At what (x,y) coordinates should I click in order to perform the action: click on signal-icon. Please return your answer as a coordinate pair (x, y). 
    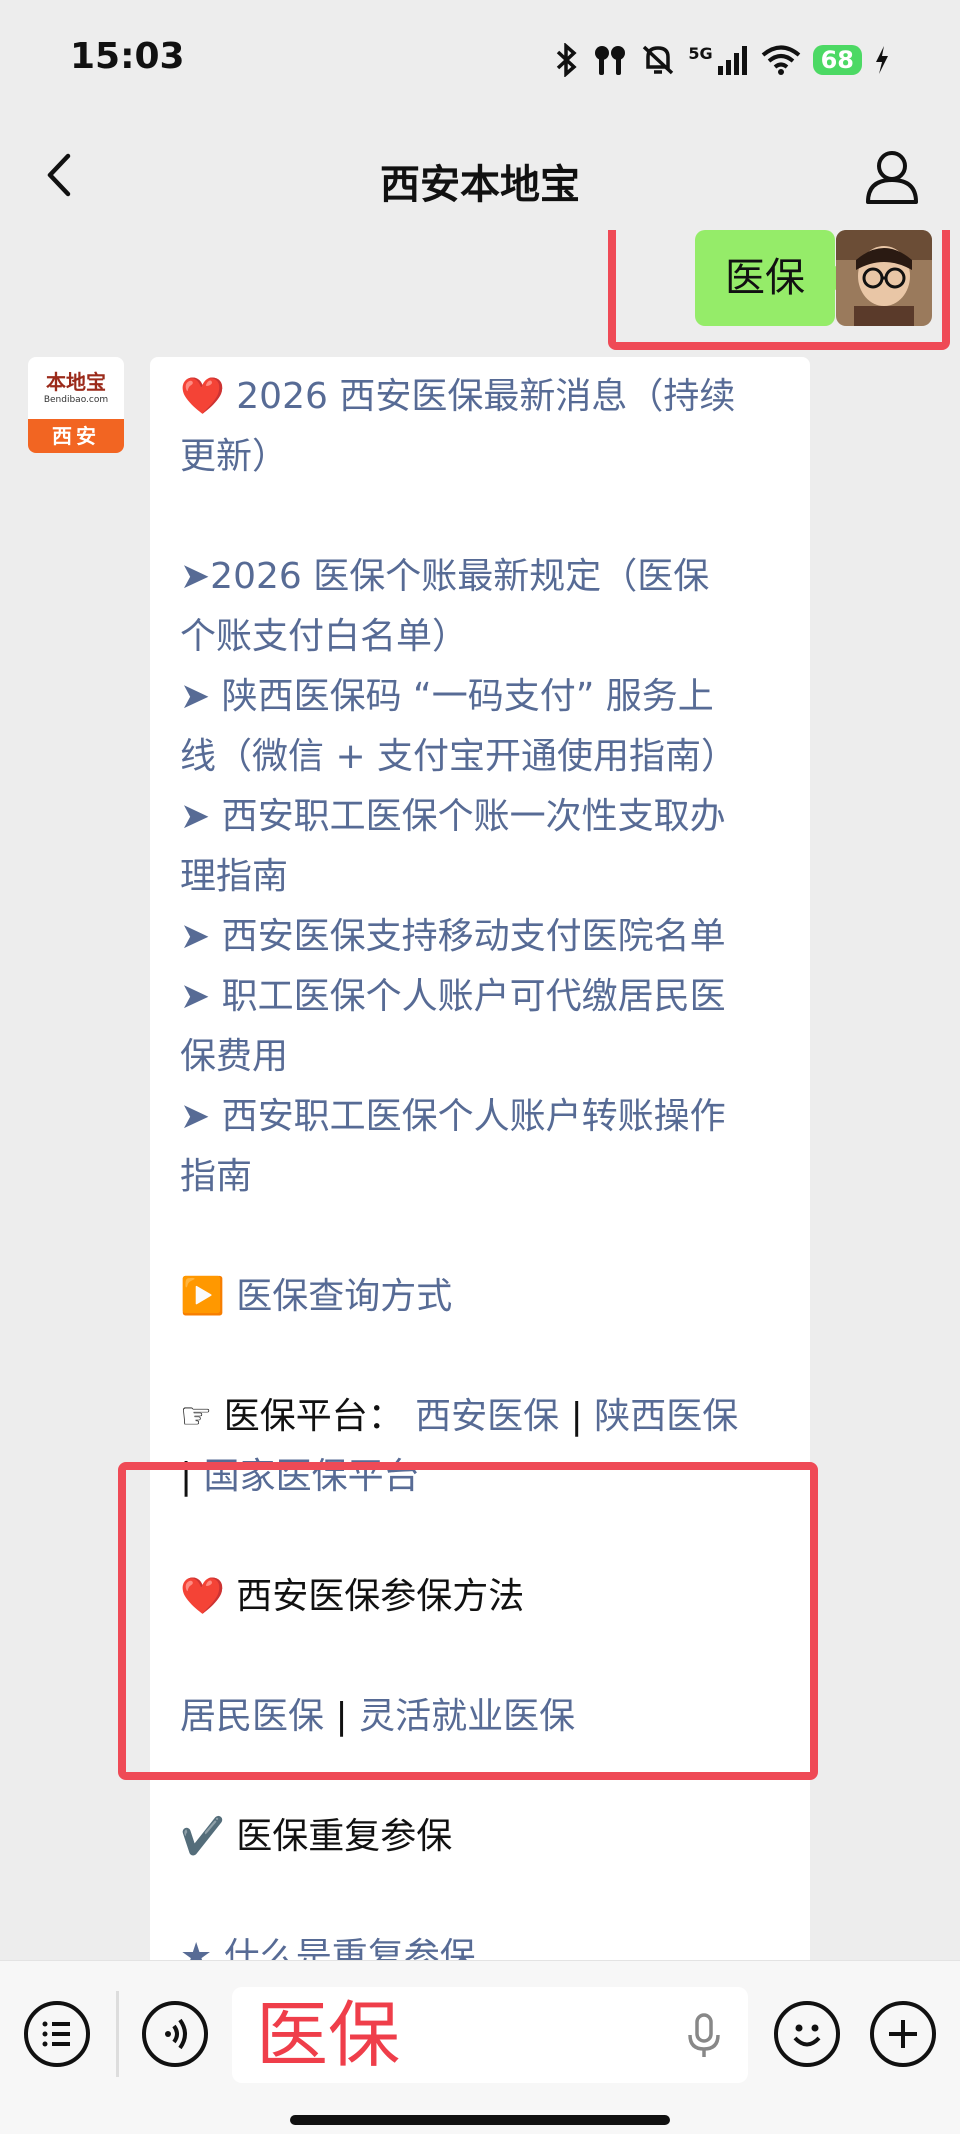
    Looking at the image, I should click on (732, 60).